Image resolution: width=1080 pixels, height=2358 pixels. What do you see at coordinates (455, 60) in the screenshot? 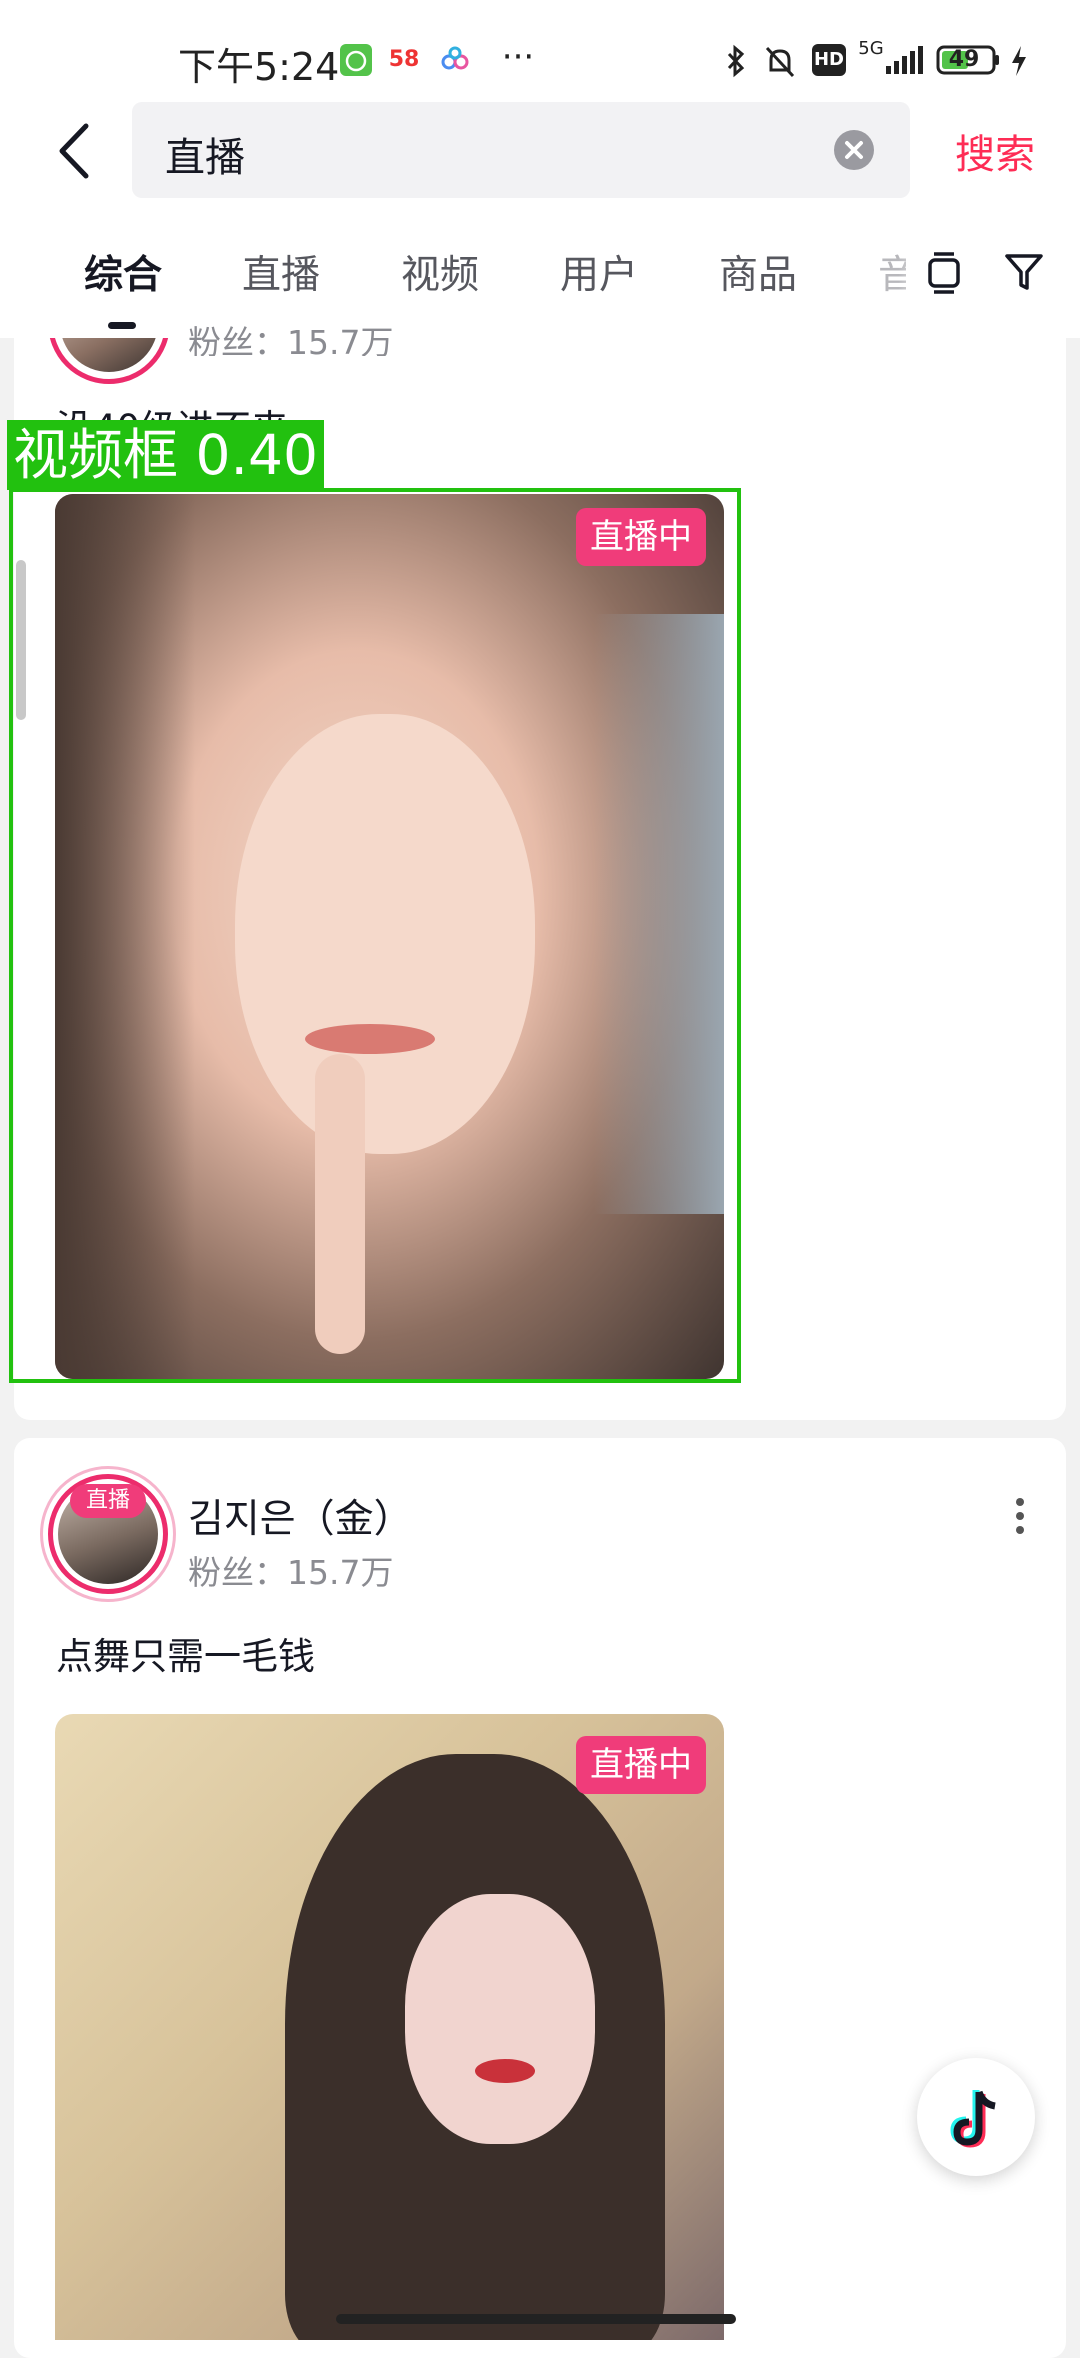
I see `app-cluster-icon` at bounding box center [455, 60].